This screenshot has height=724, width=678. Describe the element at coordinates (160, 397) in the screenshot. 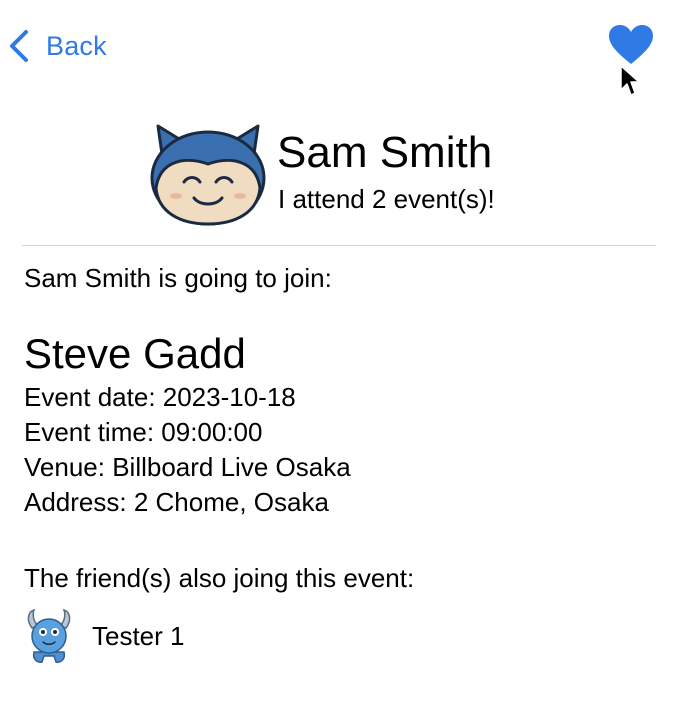

I see `event-date: Event date: 2023-10-18` at that location.